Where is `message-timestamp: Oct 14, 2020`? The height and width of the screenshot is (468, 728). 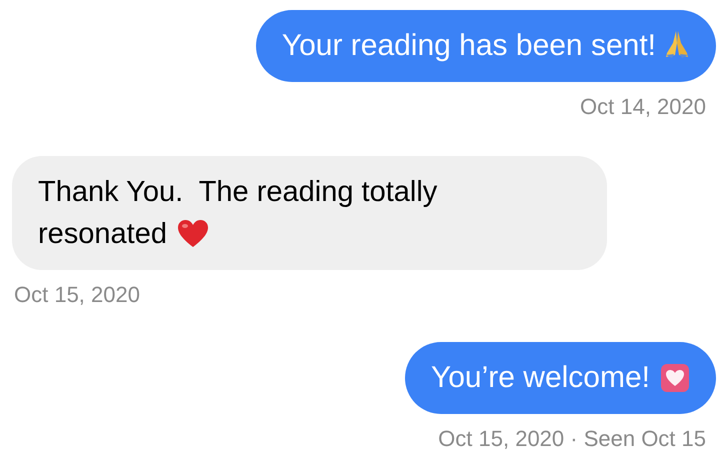
message-timestamp: Oct 14, 2020 is located at coordinates (643, 107).